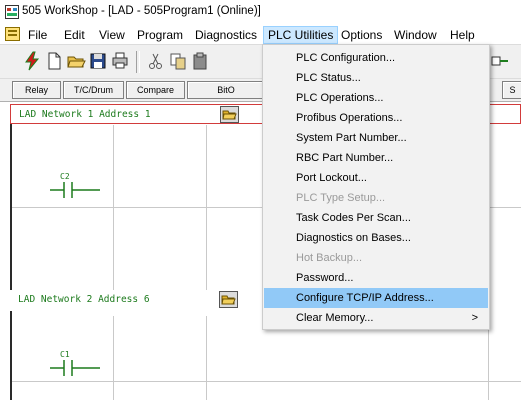  I want to click on tab-compare: Compare, so click(155, 90).